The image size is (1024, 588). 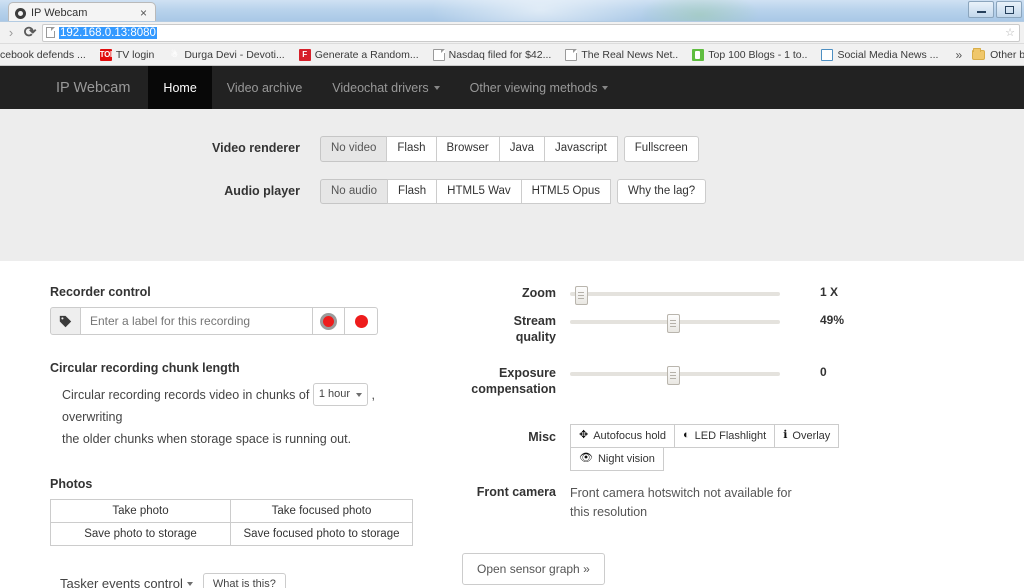 I want to click on what-is-this-button: What is this?, so click(x=244, y=580).